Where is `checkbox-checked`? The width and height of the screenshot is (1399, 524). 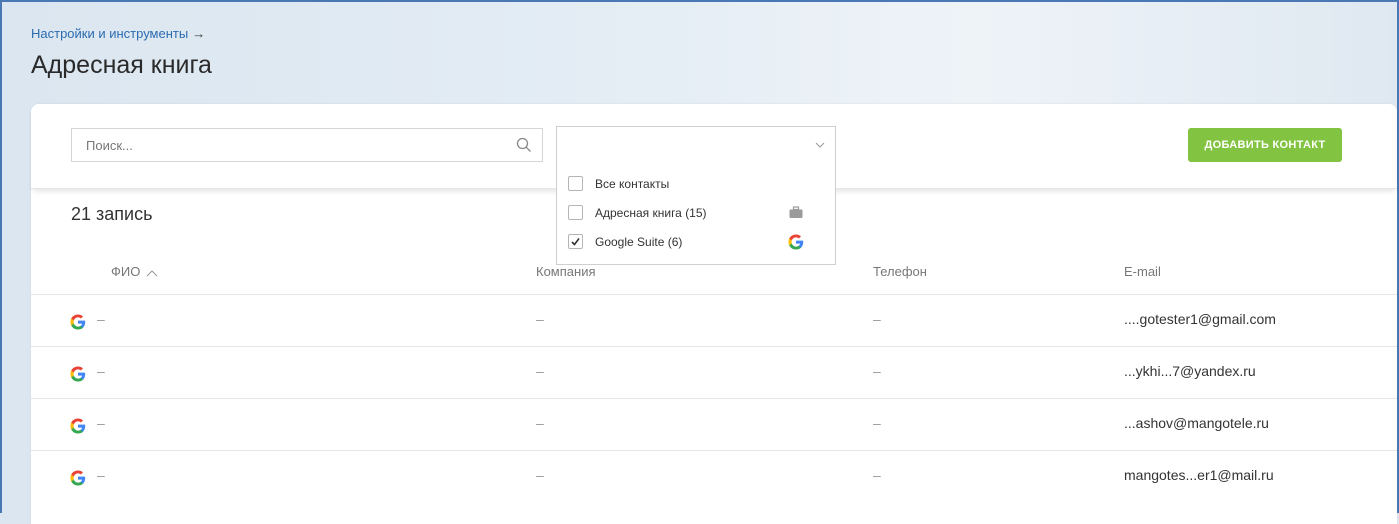
checkbox-checked is located at coordinates (575, 241).